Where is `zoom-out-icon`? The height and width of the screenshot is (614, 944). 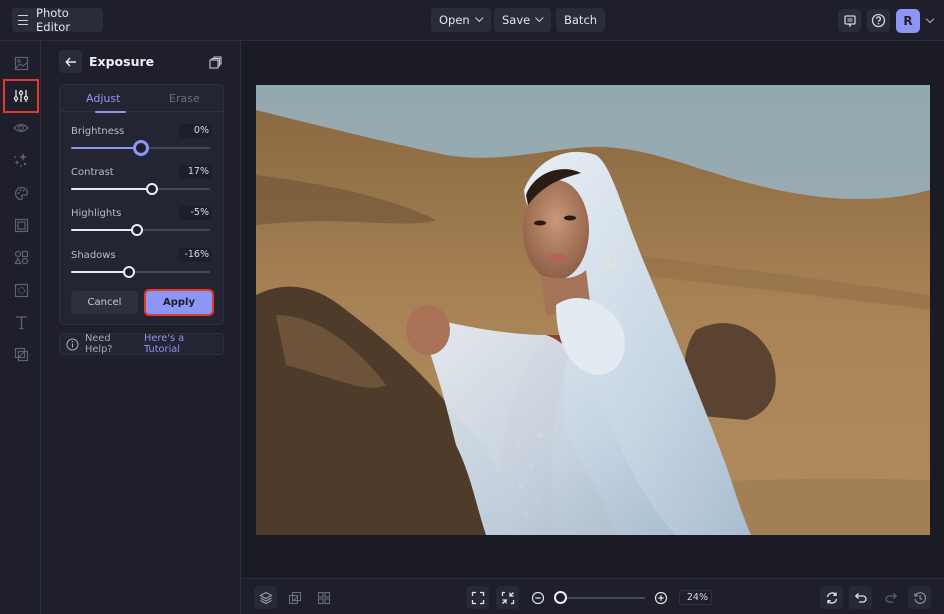
zoom-out-icon is located at coordinates (537, 597).